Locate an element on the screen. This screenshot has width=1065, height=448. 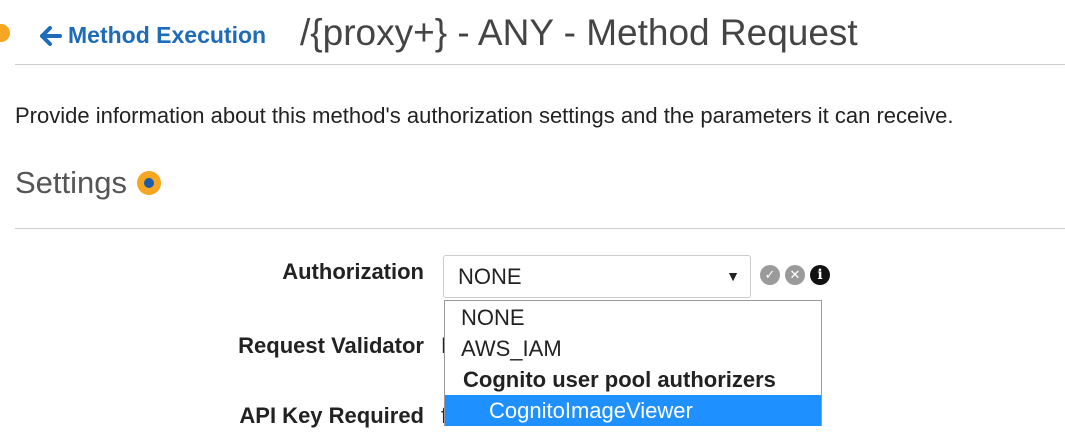
caret-down-icon: ▼ is located at coordinates (733, 276).